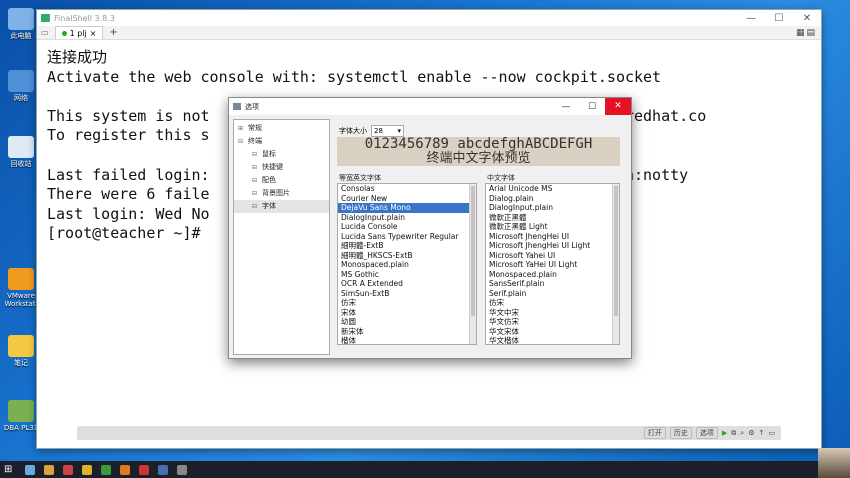  Describe the element at coordinates (779, 18) in the screenshot. I see `maximize-button: ☐` at that location.